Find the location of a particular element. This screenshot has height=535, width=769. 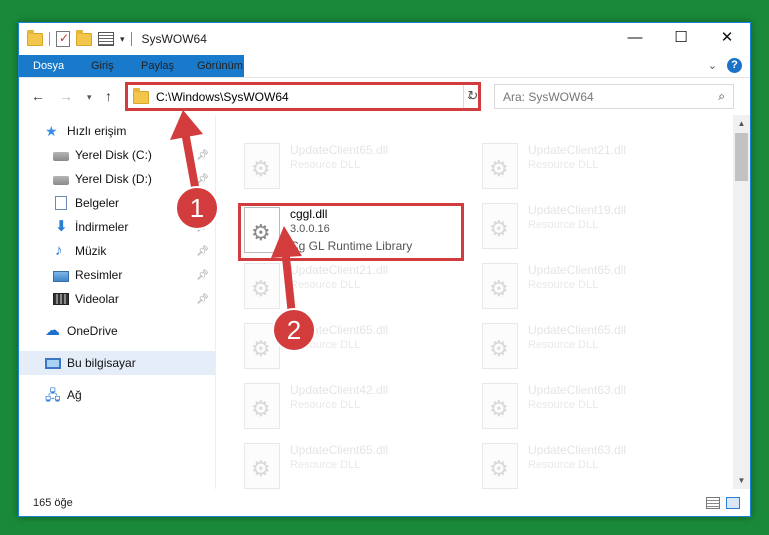

minimize-button: — is located at coordinates (635, 38).